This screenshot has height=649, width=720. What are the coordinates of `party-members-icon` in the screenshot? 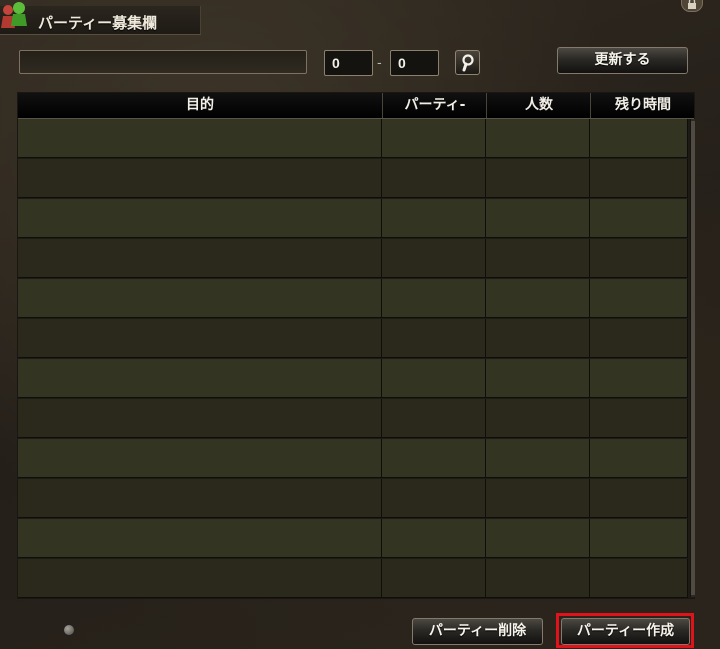 It's located at (17, 16).